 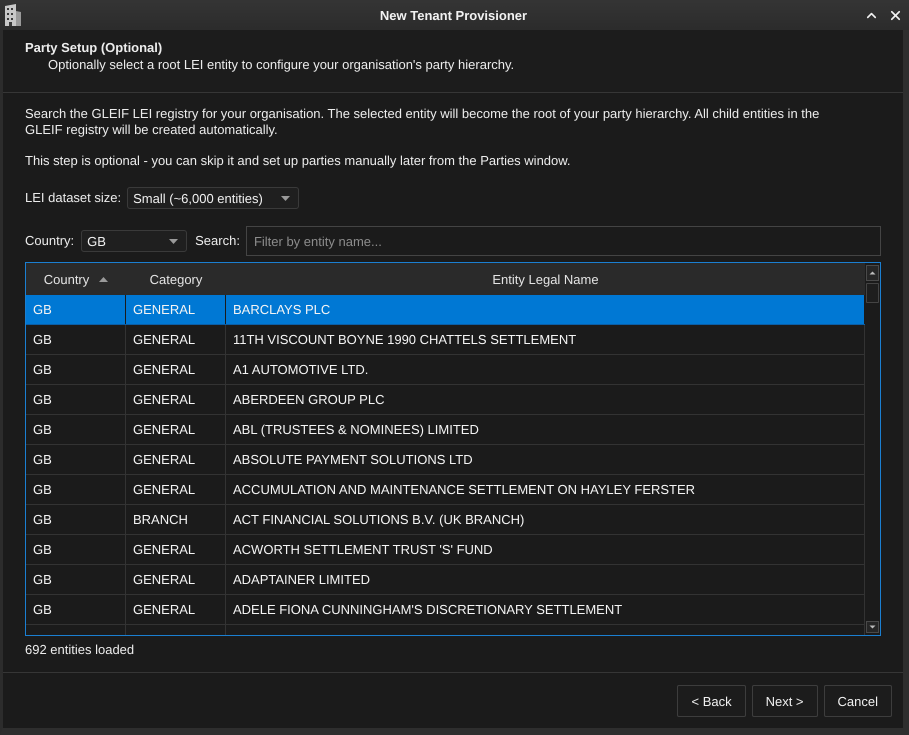 What do you see at coordinates (176, 279) in the screenshot?
I see `column-header: Category` at bounding box center [176, 279].